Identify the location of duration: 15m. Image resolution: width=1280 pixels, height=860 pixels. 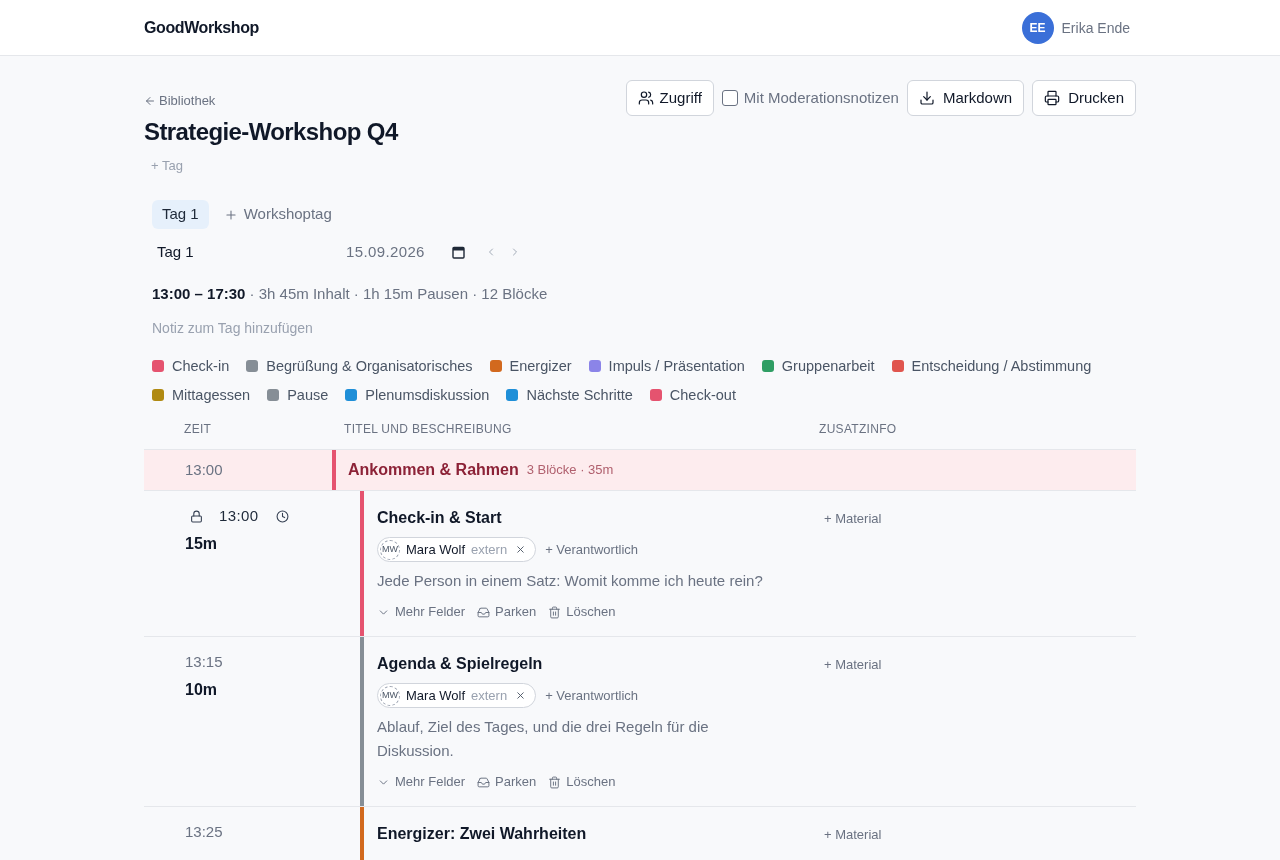
(202, 544).